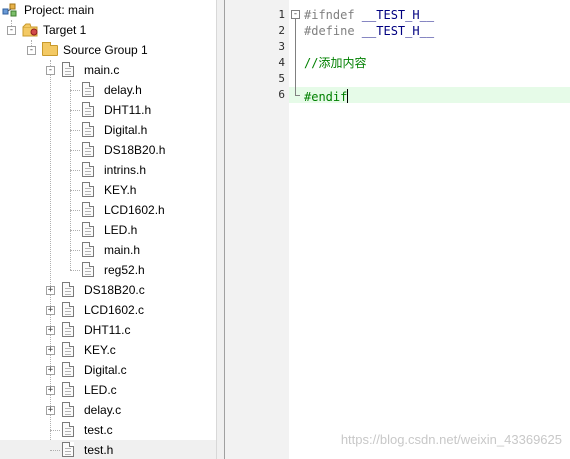  What do you see at coordinates (108, 370) in the screenshot?
I see `tree-item-source-file: + Digital.c` at bounding box center [108, 370].